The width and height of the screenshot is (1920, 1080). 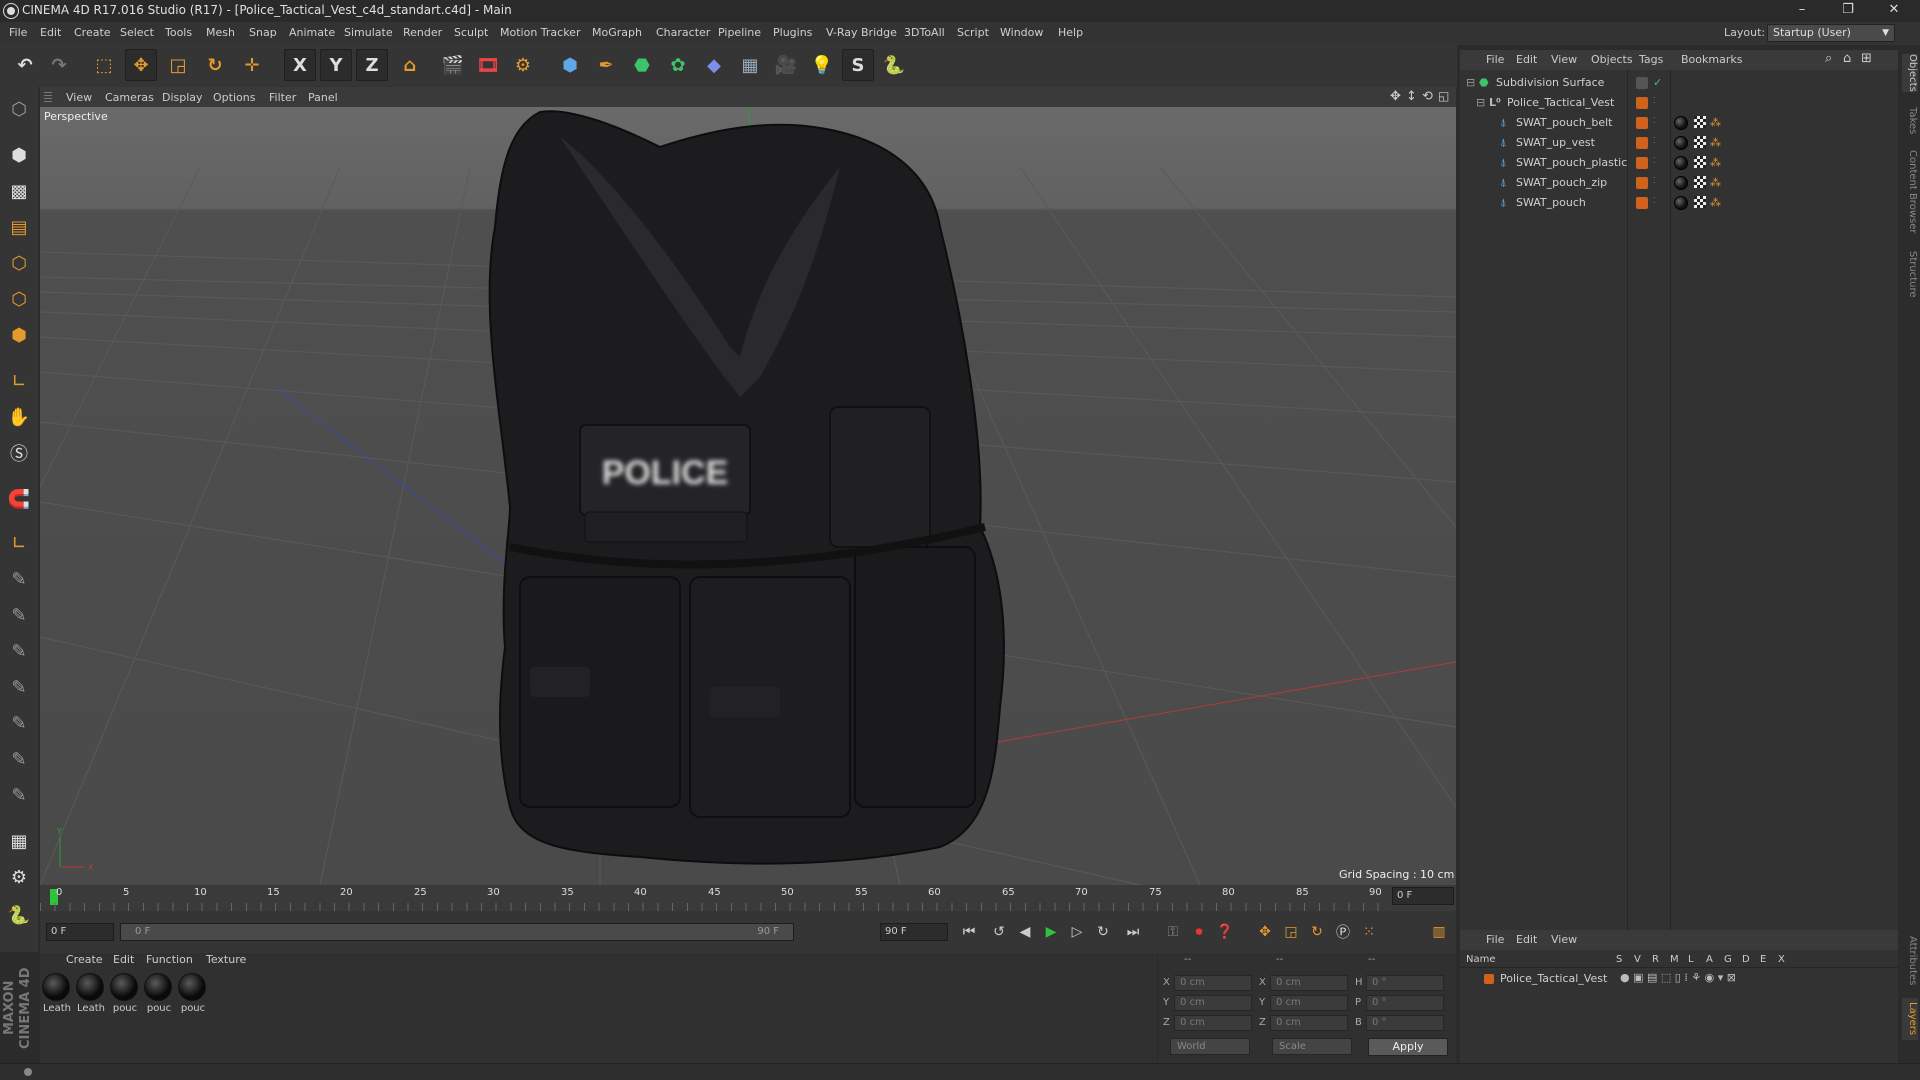 I want to click on size-x-field: 0 cm, so click(x=1309, y=983).